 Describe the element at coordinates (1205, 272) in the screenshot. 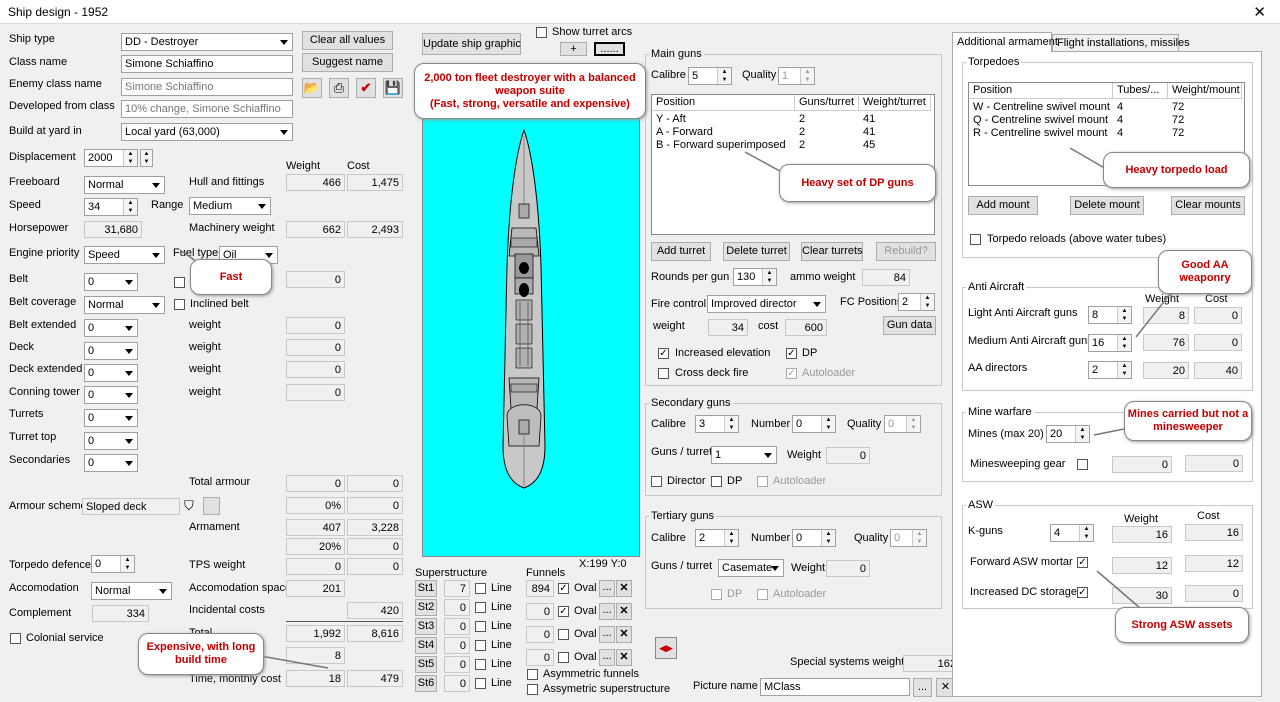

I see `callout-aa: Good AA weaponry` at that location.